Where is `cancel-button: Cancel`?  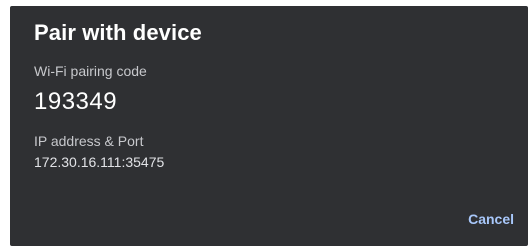 cancel-button: Cancel is located at coordinates (491, 219).